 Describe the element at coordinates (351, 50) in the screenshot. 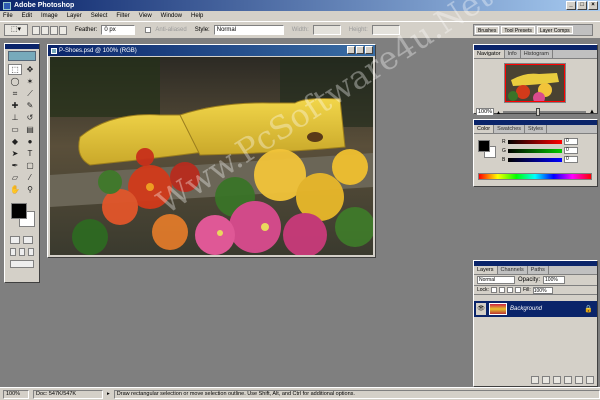

I see `doc-minimize-button` at that location.